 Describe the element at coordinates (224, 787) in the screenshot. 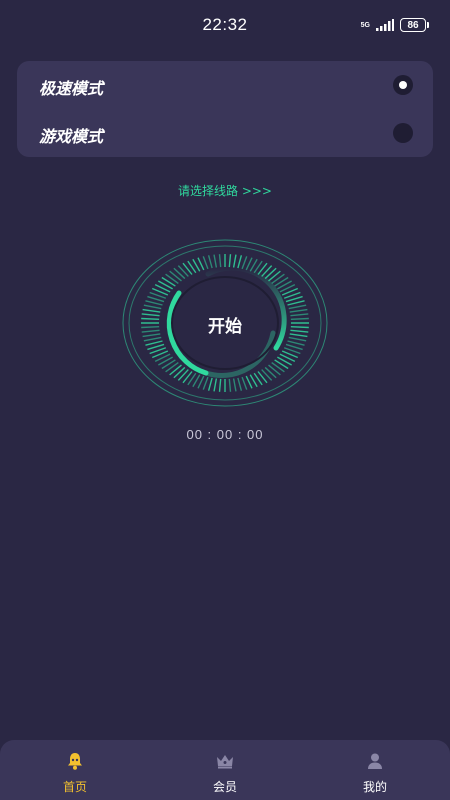

I see `nav-label-member: 会员` at that location.